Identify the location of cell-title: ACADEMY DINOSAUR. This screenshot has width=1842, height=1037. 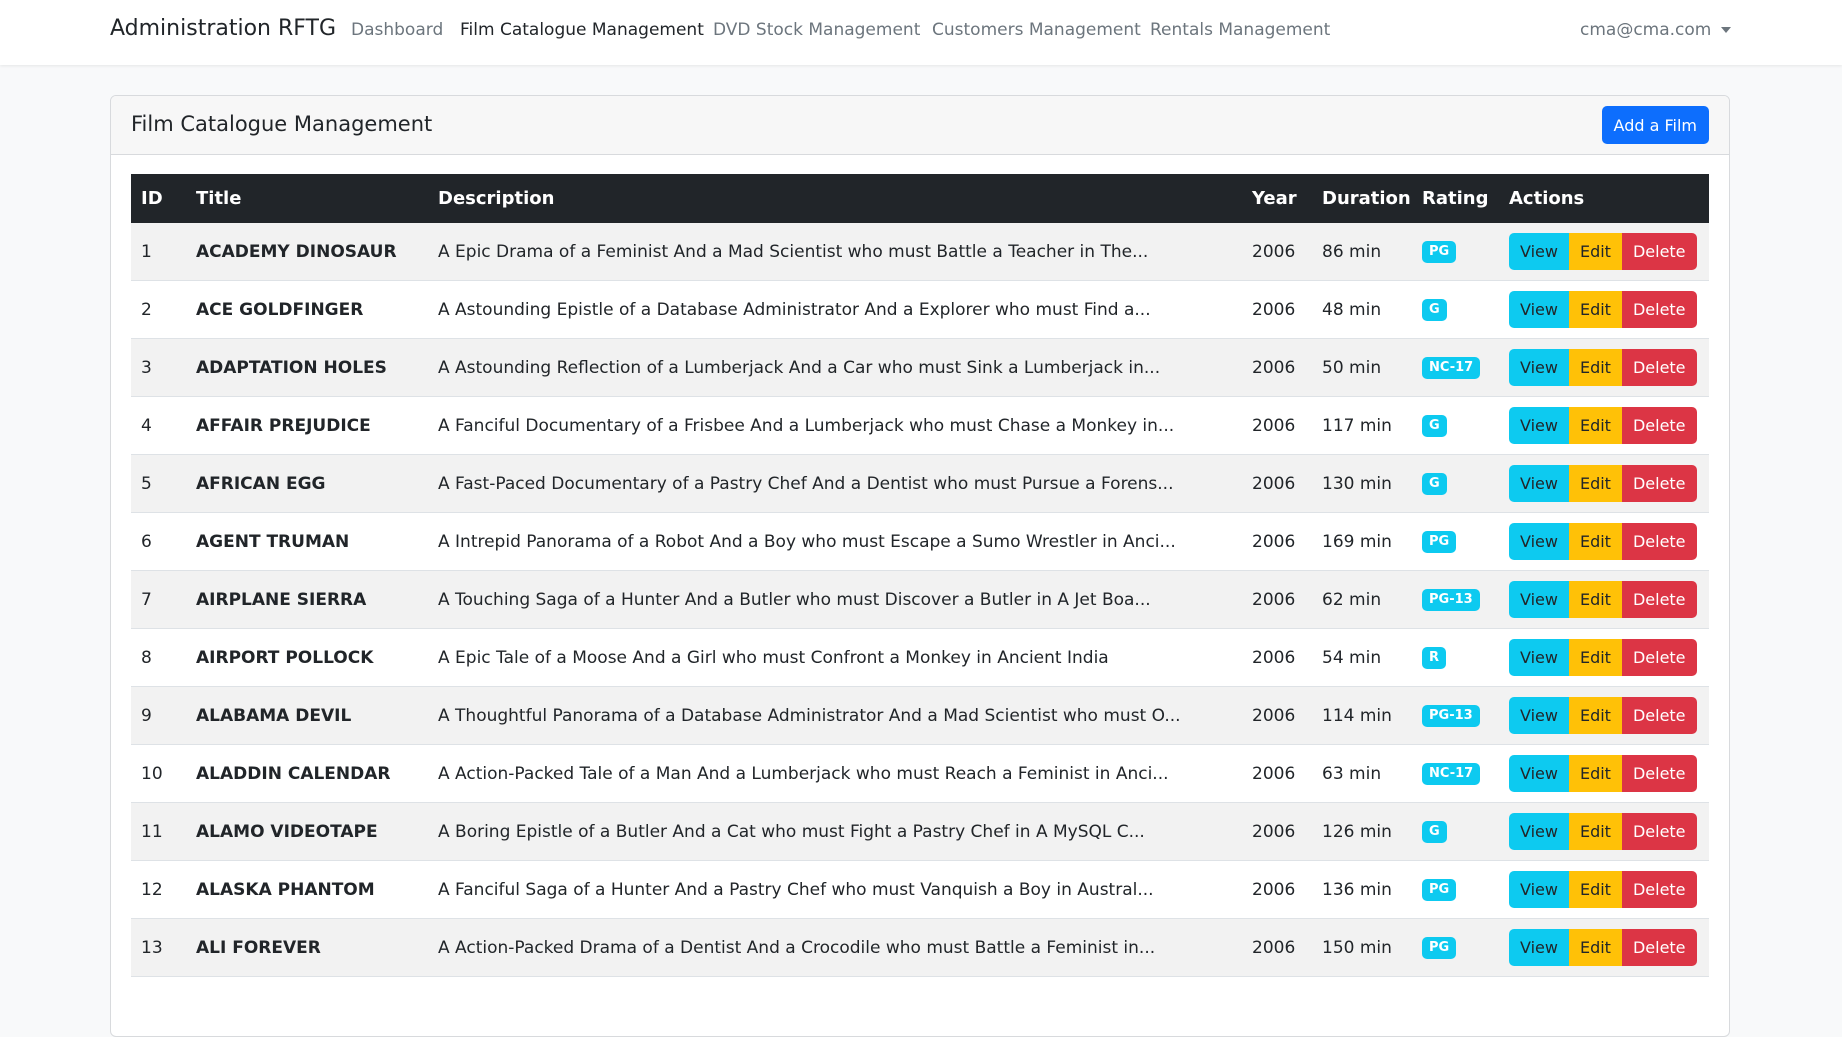
(307, 252).